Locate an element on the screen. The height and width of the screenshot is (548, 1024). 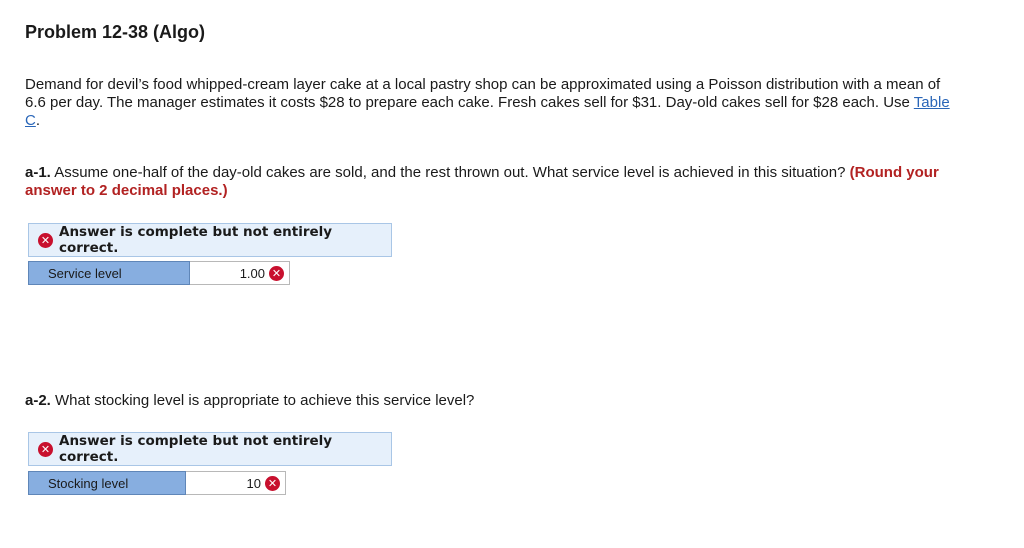
stocking-level-field: 10 ✕ is located at coordinates (236, 483).